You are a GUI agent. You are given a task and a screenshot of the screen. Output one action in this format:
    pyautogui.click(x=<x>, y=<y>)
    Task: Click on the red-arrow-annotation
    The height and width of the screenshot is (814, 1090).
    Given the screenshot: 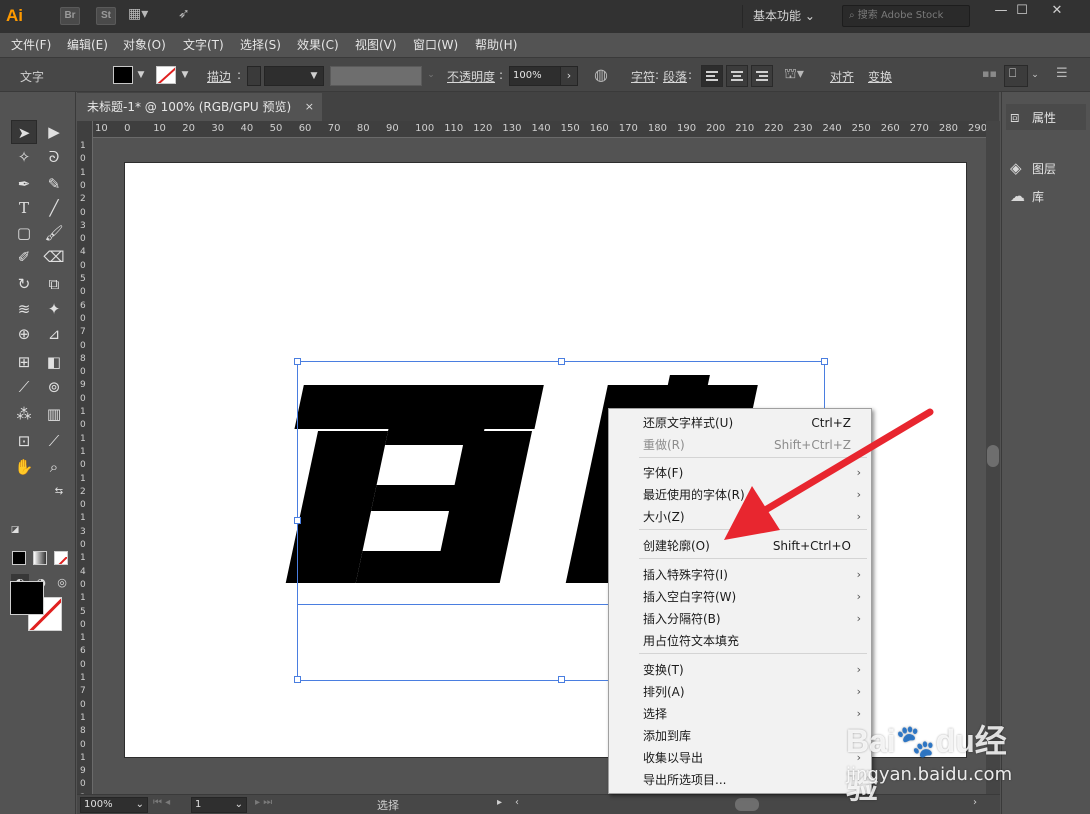 What is the action you would take?
    pyautogui.click(x=829, y=474)
    